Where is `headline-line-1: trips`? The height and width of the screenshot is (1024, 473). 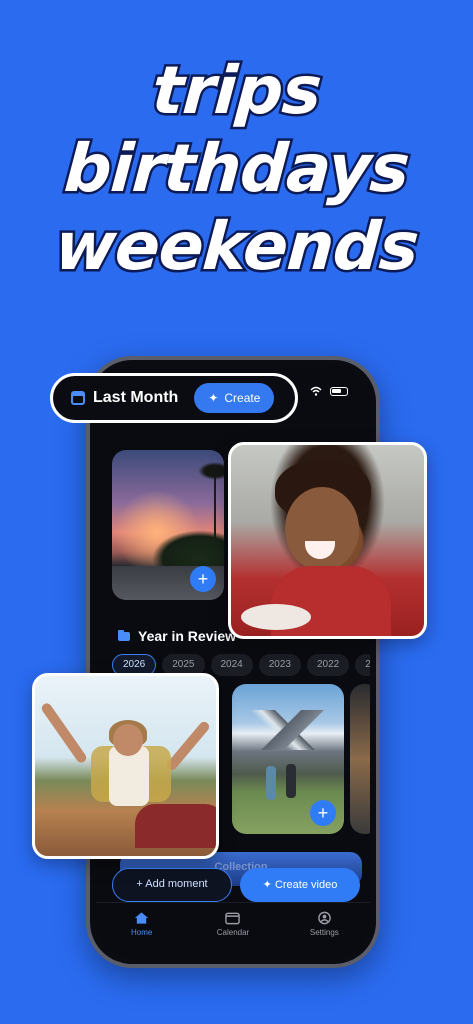 headline-line-1: trips is located at coordinates (236, 91).